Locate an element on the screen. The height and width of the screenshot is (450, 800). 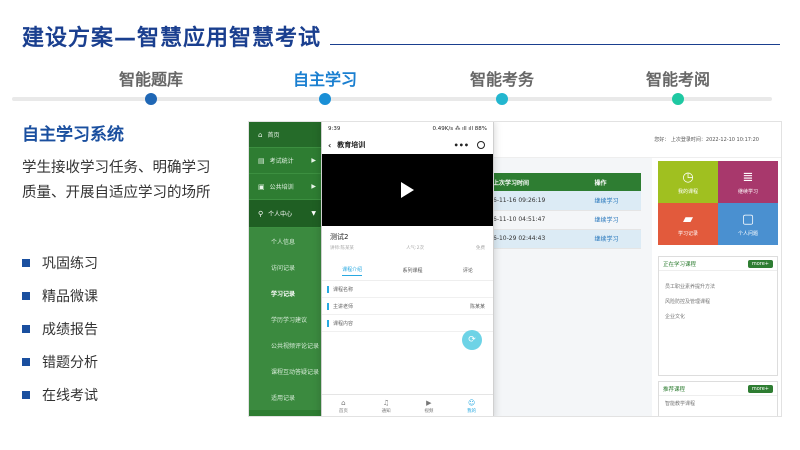
tile-personal-questions: ▢ 个人问题 is located at coordinates (748, 224).